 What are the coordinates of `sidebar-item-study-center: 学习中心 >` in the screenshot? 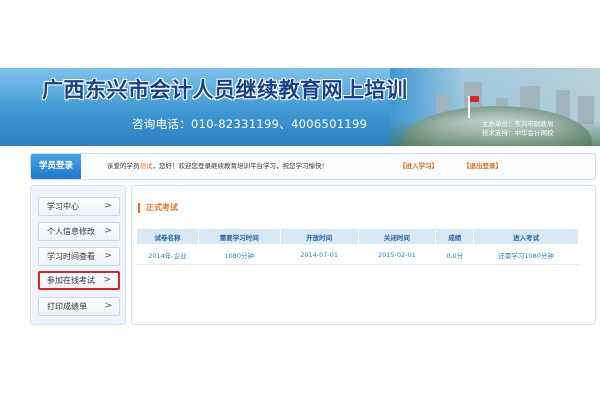 It's located at (79, 206).